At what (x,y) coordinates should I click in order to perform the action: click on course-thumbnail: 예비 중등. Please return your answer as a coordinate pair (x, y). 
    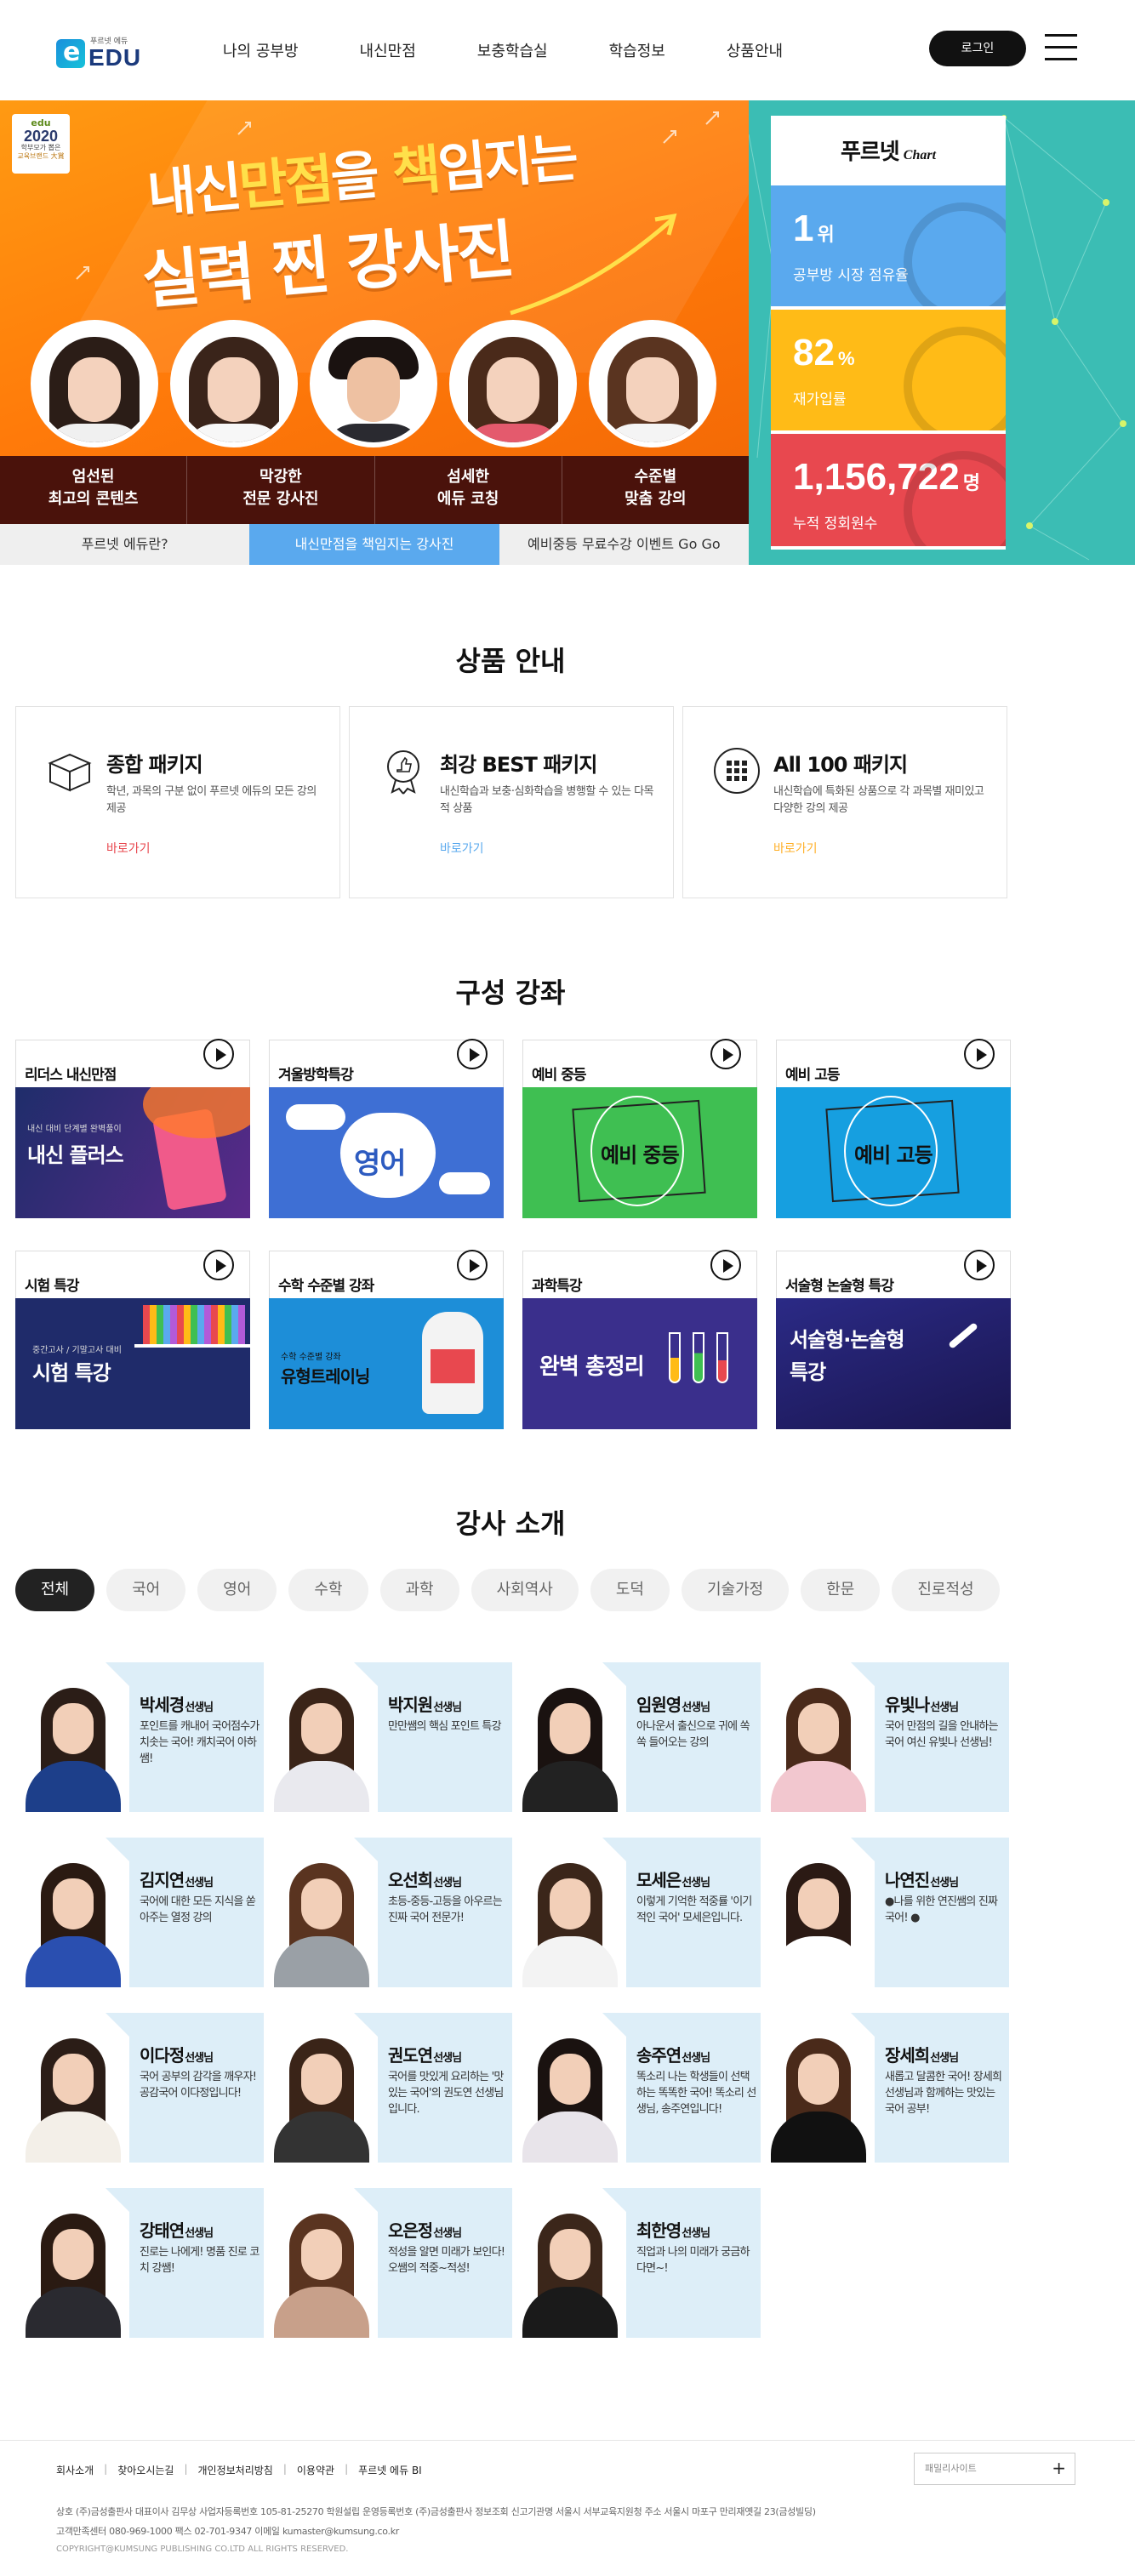
    Looking at the image, I should click on (639, 1152).